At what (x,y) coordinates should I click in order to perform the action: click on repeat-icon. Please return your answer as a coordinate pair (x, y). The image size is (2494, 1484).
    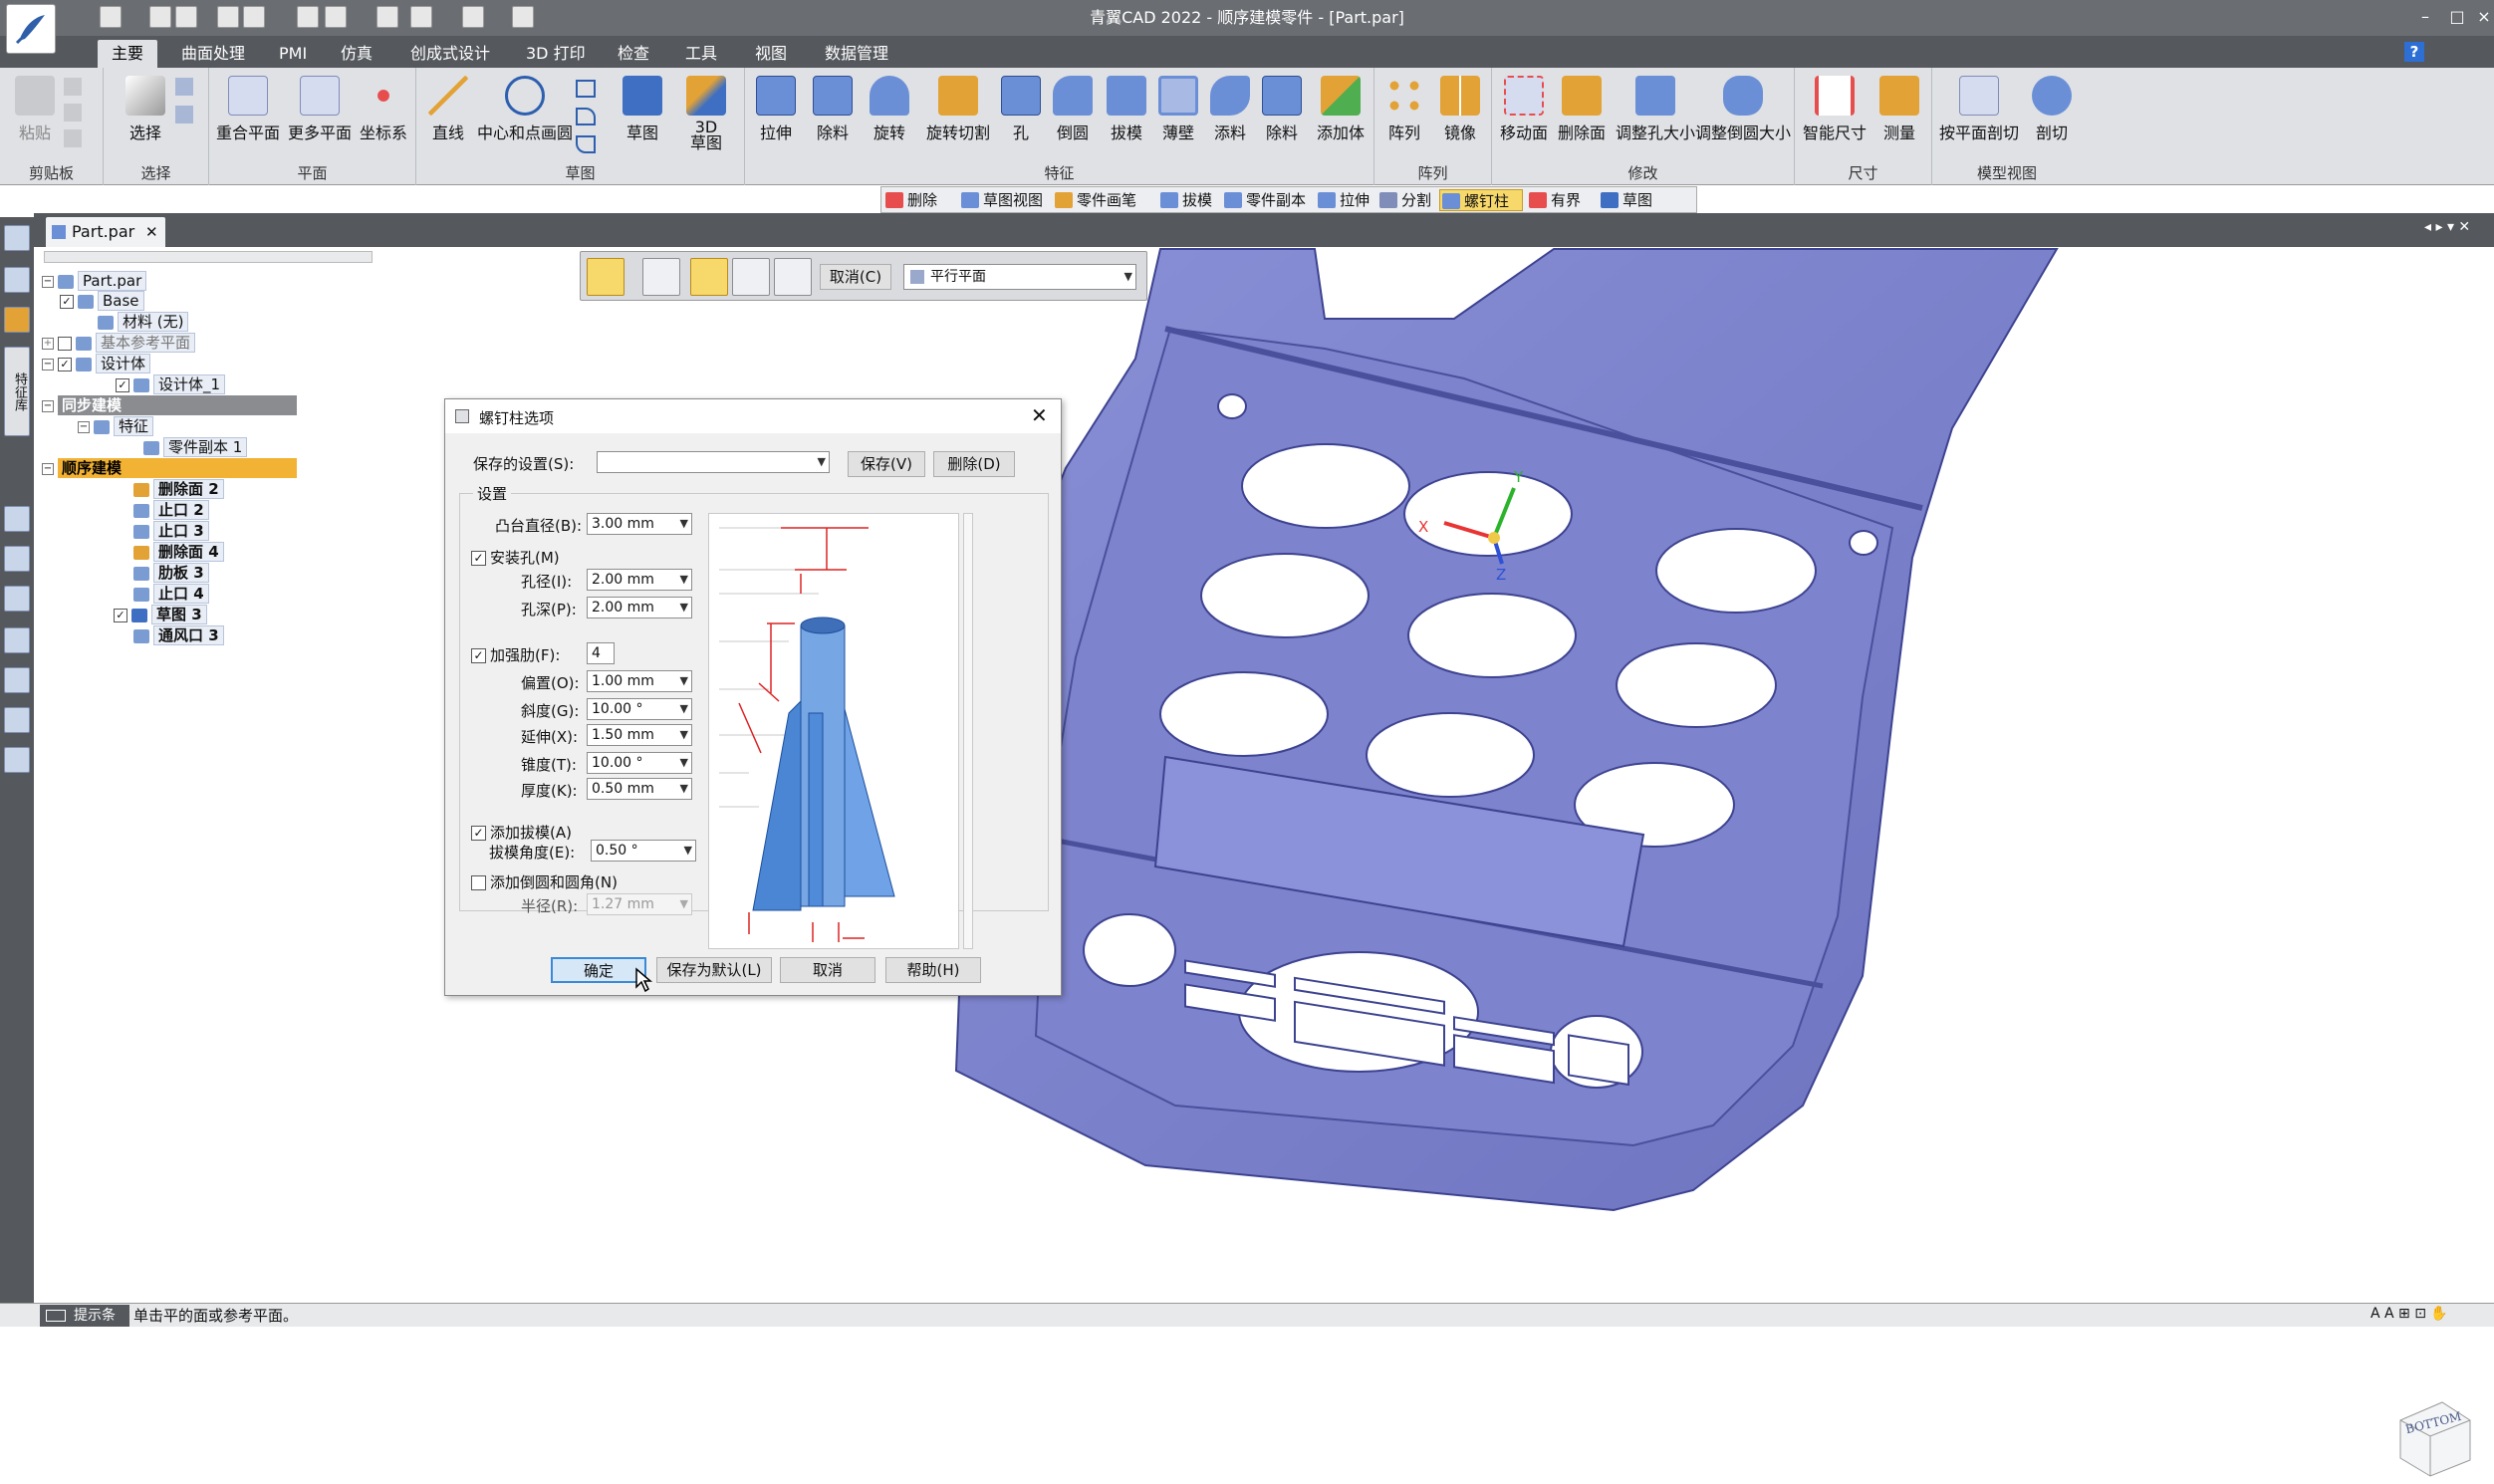
    Looking at the image, I should click on (523, 17).